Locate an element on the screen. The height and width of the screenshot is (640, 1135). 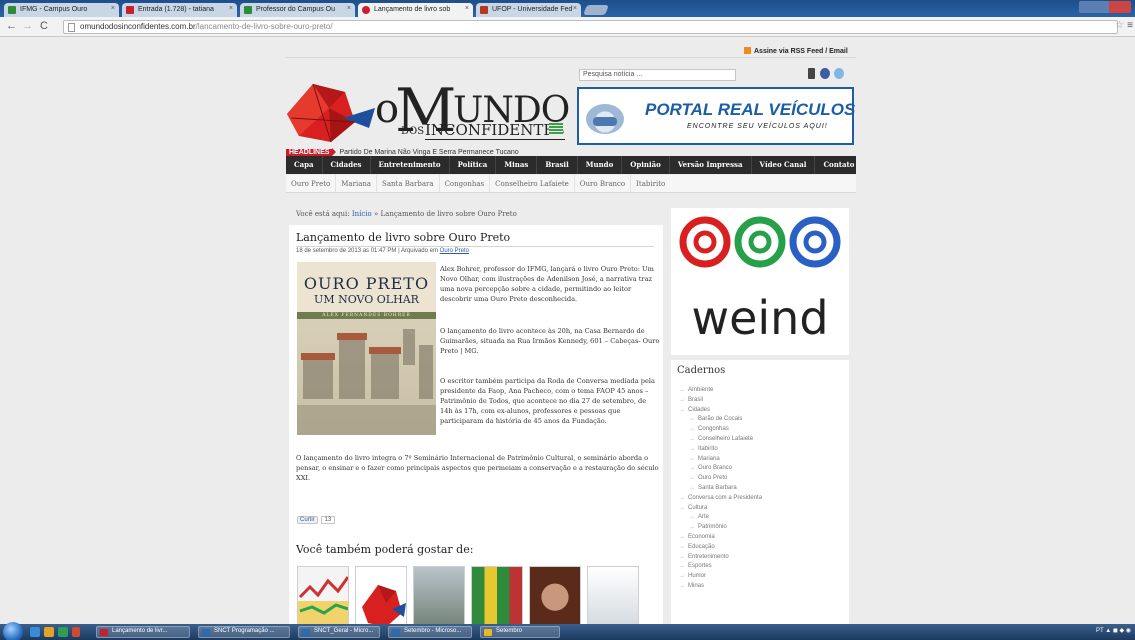
menu-icon: ≡ is located at coordinates (1130, 25).